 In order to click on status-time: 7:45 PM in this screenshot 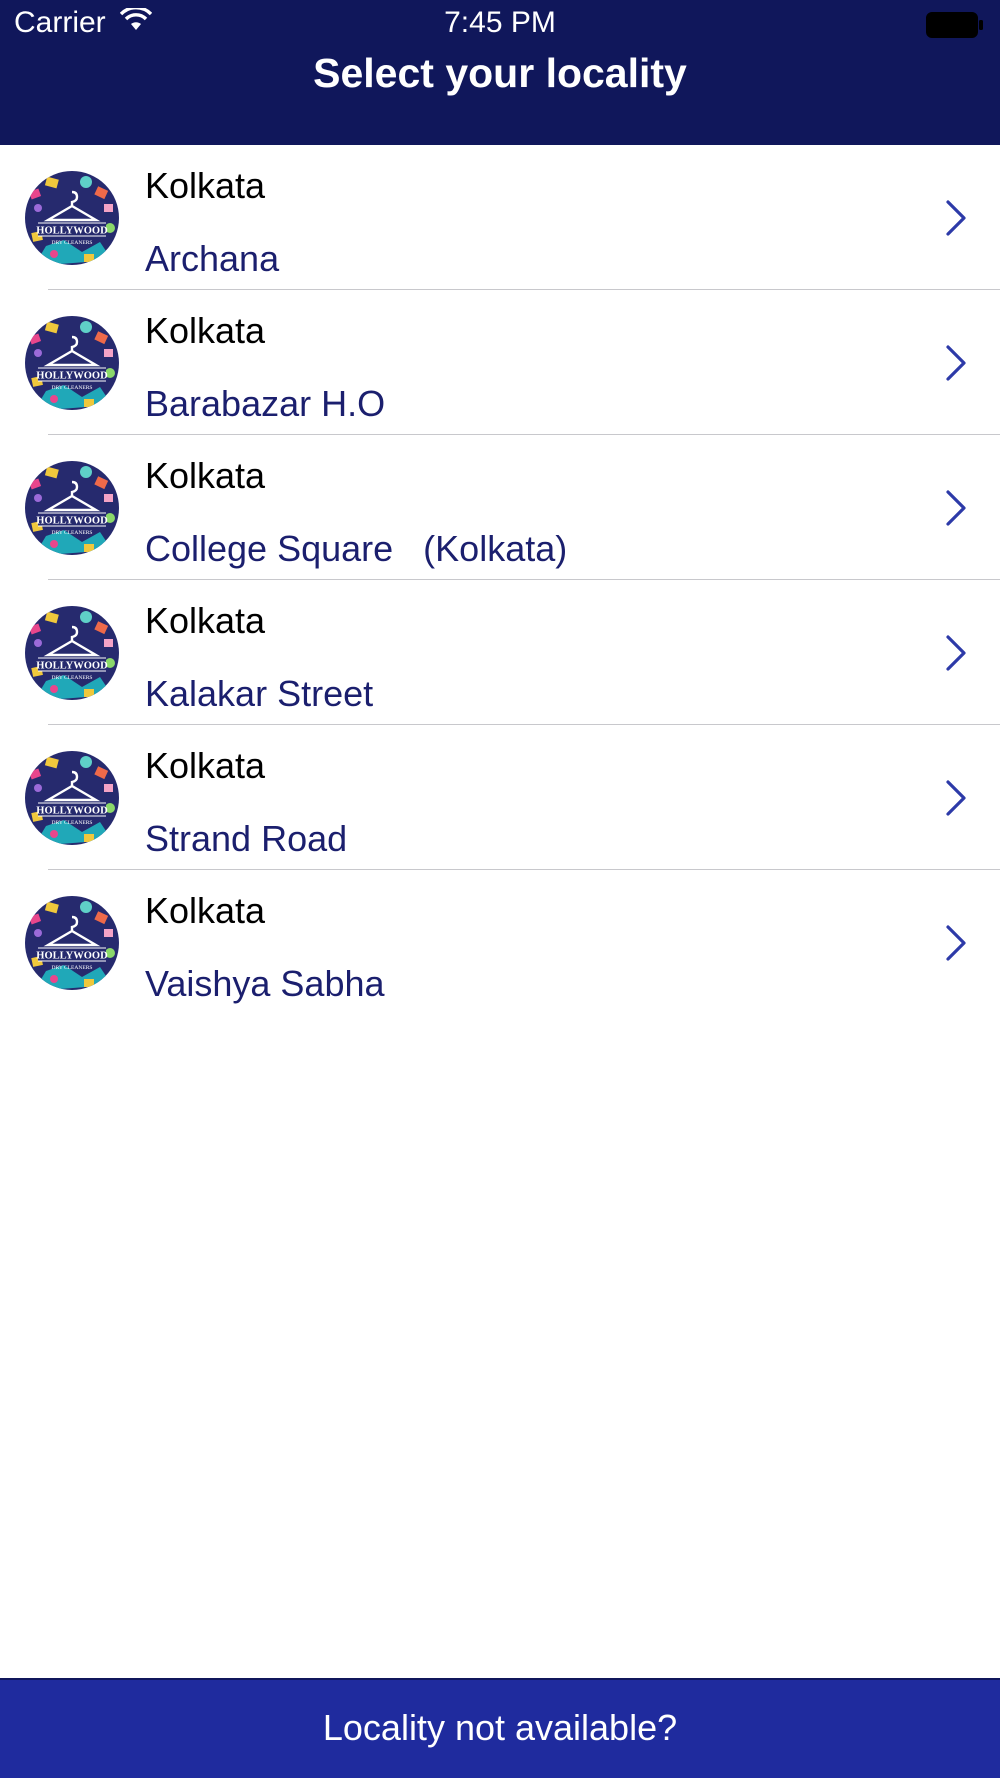, I will do `click(500, 22)`.